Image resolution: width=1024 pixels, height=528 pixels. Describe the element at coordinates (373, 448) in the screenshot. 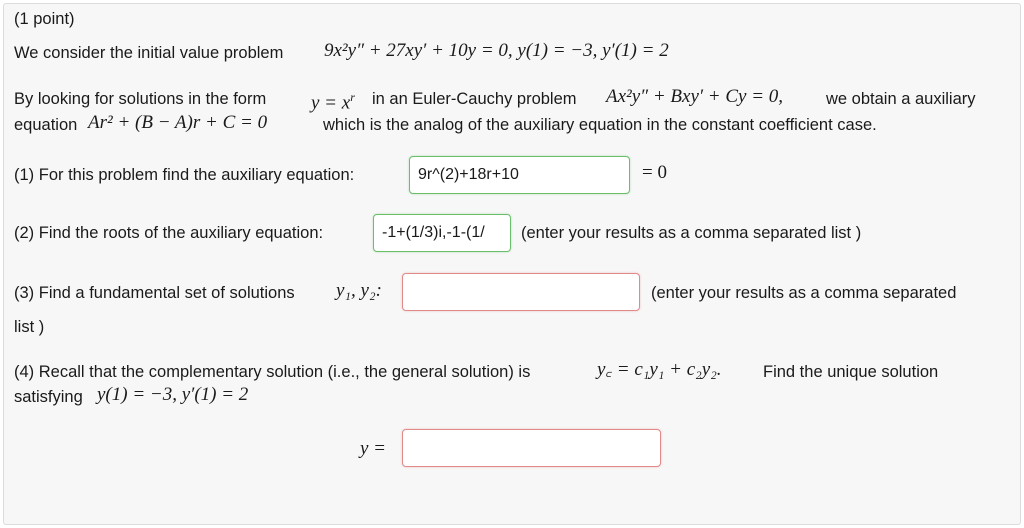

I see `q4-answer-label: y =` at that location.